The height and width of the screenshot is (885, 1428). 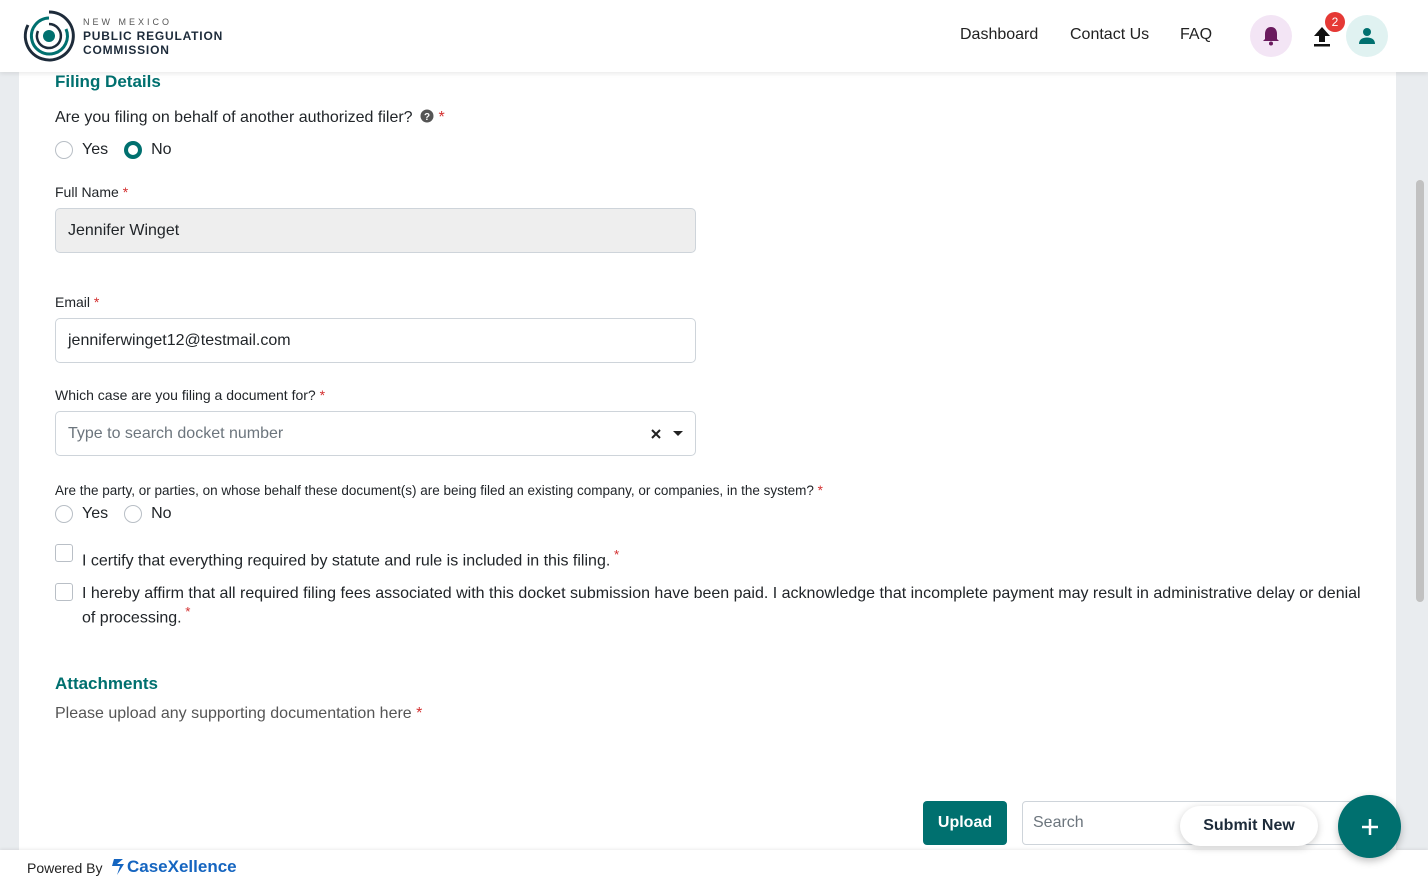 What do you see at coordinates (118, 867) in the screenshot?
I see `casexellence-mark-icon` at bounding box center [118, 867].